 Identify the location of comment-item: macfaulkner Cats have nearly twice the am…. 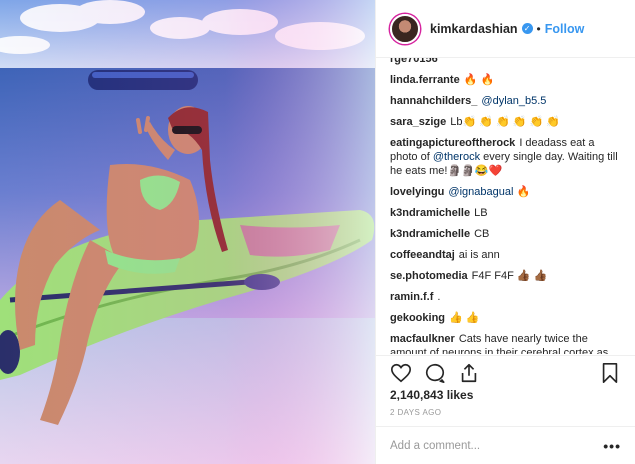
(505, 342).